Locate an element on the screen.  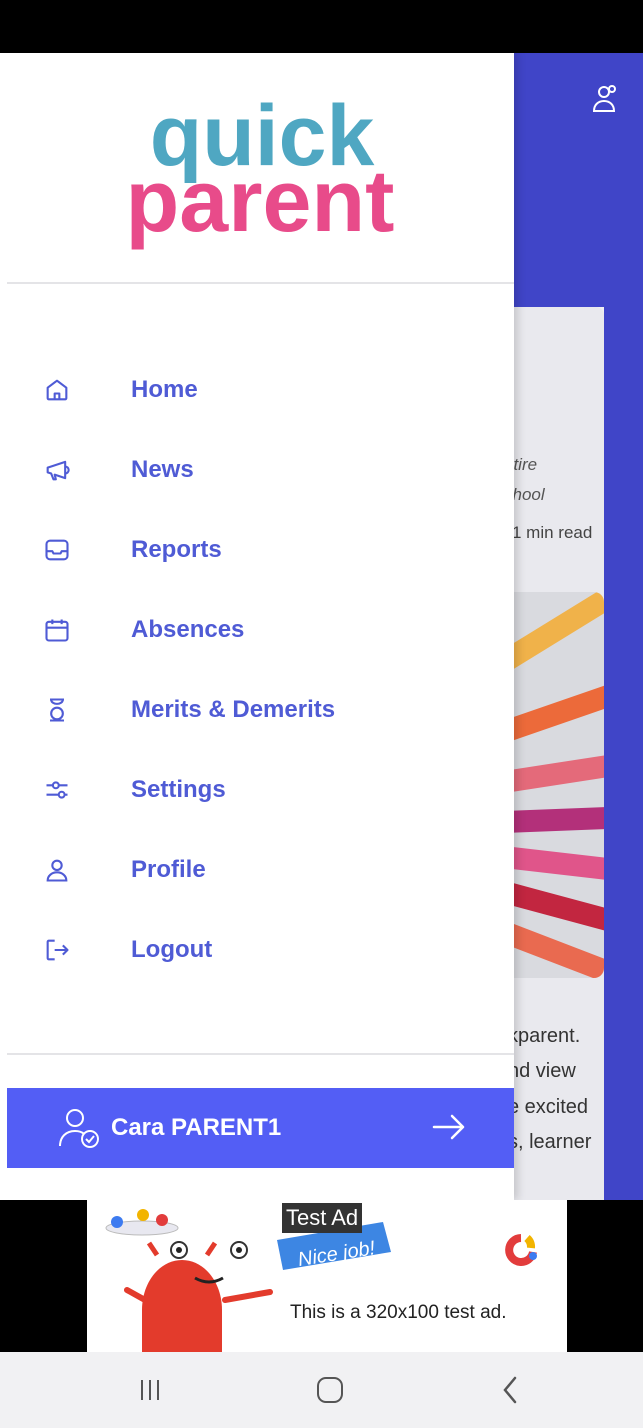
nav-item-profile: Profile is located at coordinates (257, 870).